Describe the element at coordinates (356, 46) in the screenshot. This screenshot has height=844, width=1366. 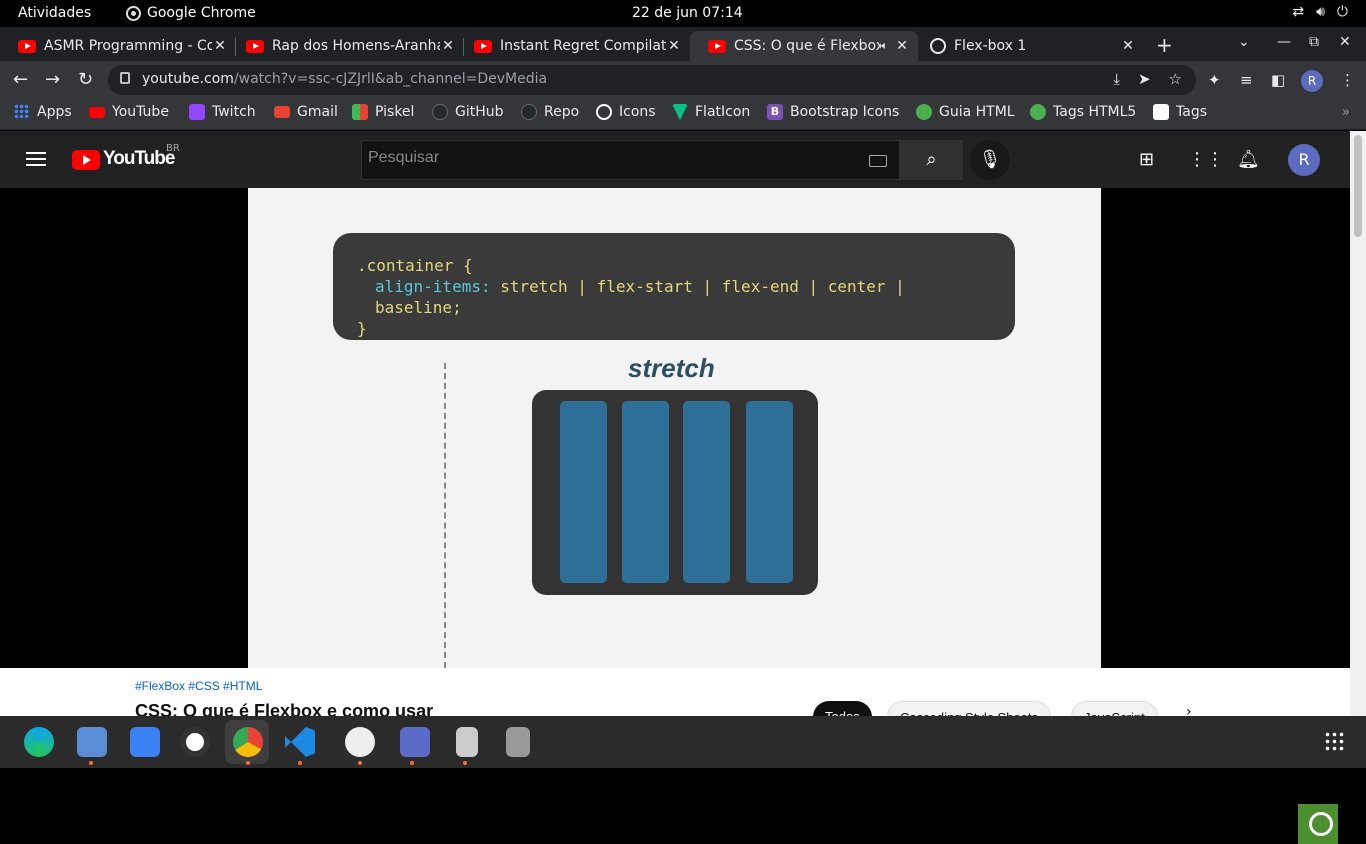
I see `tab-title: Rap dos Homens-Aranha` at that location.